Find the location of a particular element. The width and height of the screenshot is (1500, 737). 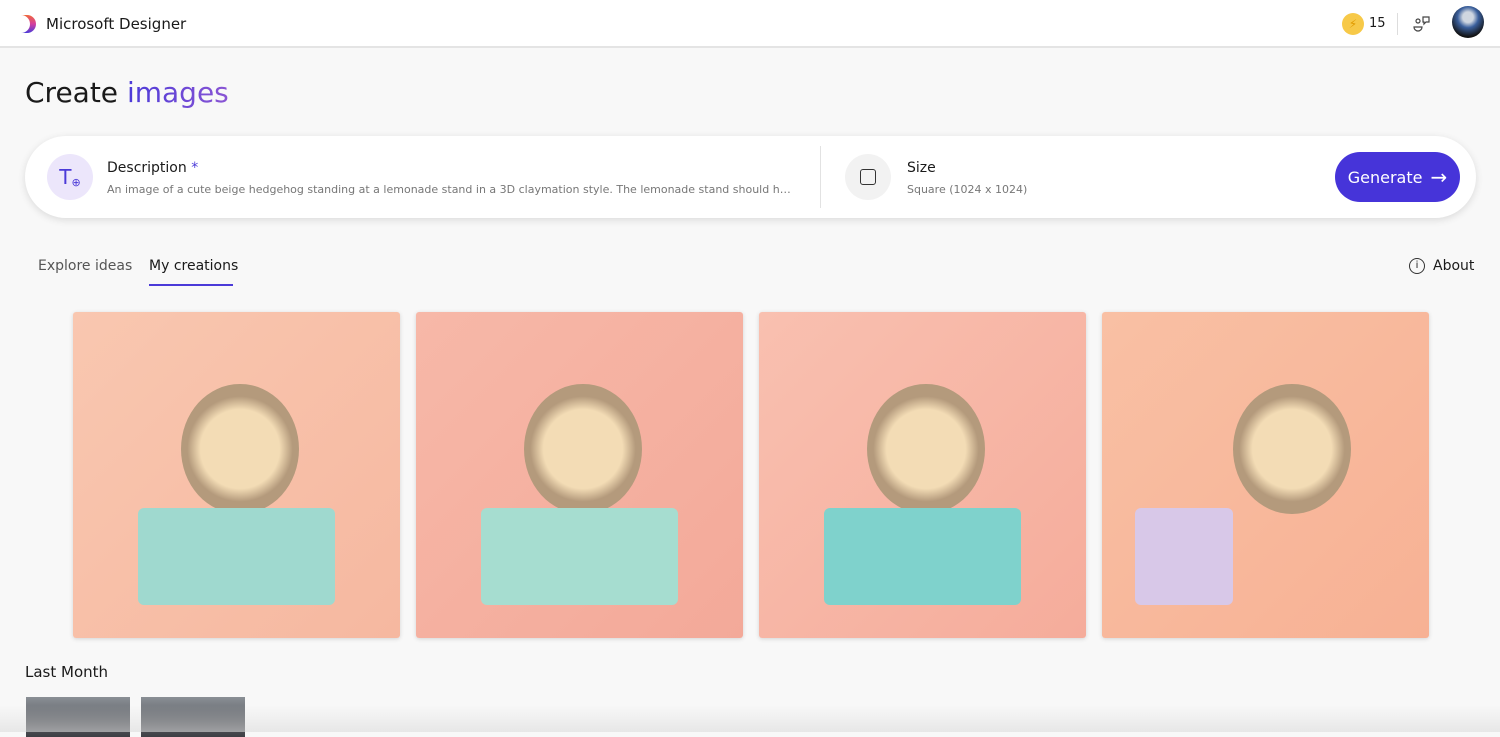

text-add-icon: T ⊕ is located at coordinates (70, 177).